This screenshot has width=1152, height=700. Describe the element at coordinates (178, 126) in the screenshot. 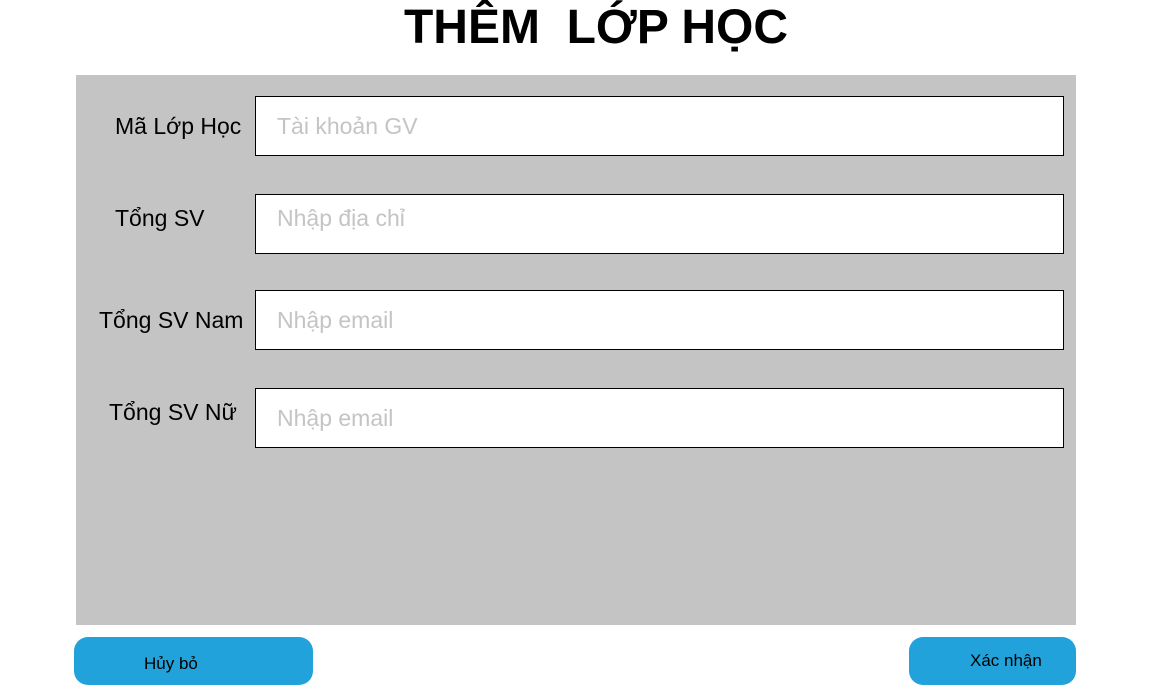

I see `class-code-label: Mã Lớp Học` at that location.